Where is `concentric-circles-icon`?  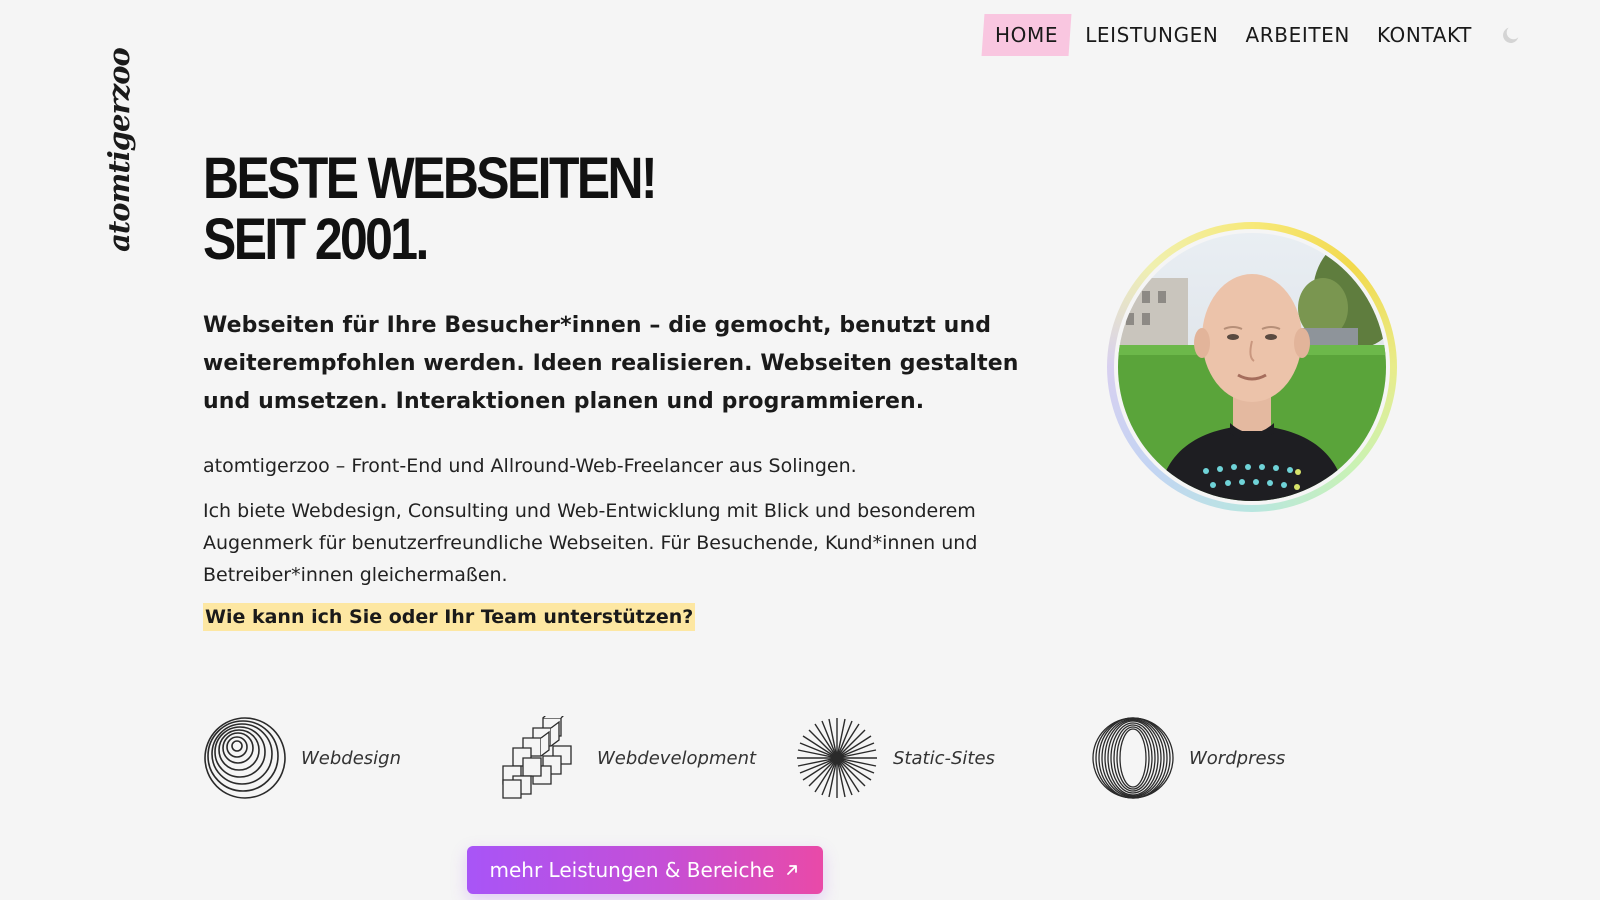 concentric-circles-icon is located at coordinates (245, 758).